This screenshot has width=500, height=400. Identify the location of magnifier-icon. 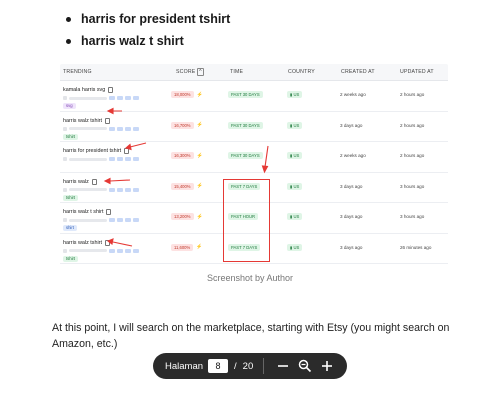
(305, 366).